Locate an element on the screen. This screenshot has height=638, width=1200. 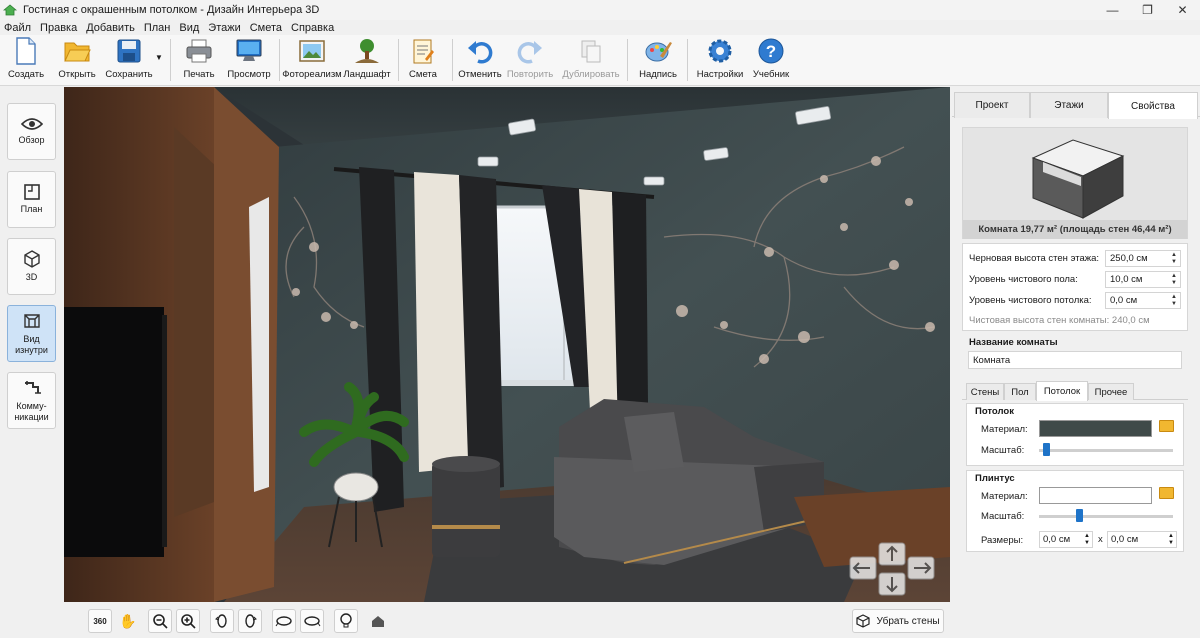
minimize-button: — is located at coordinates (1112, 10).